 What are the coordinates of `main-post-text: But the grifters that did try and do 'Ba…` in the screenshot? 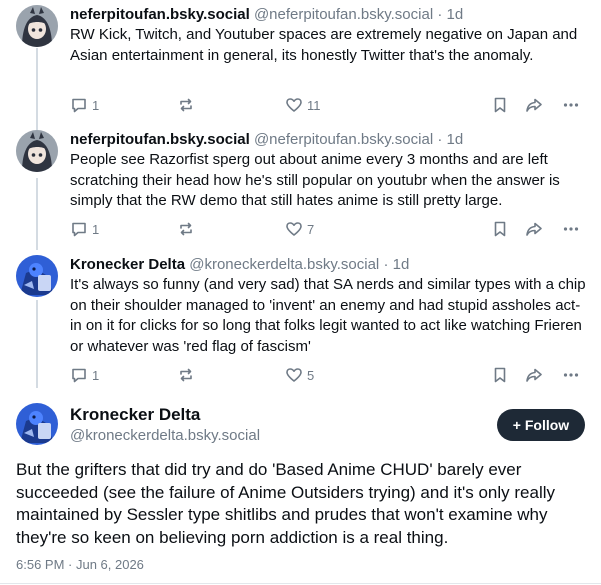 It's located at (286, 503).